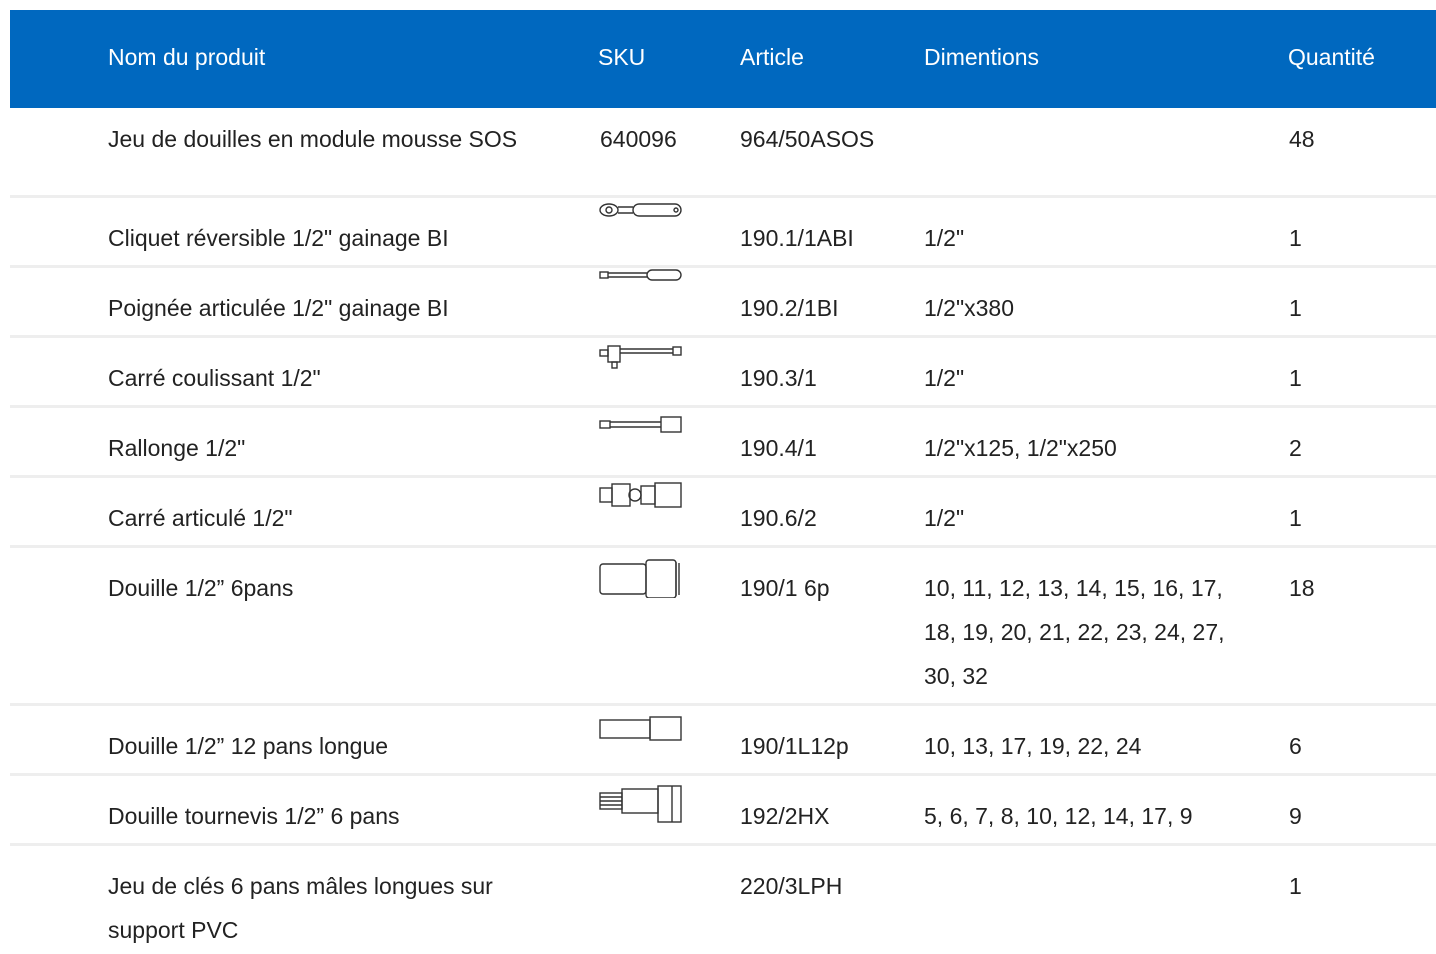 The width and height of the screenshot is (1436, 954). Describe the element at coordinates (723, 373) in the screenshot. I see `table-row: Carré coulissant 1/2" 190.3/1 1/2" 1` at that location.